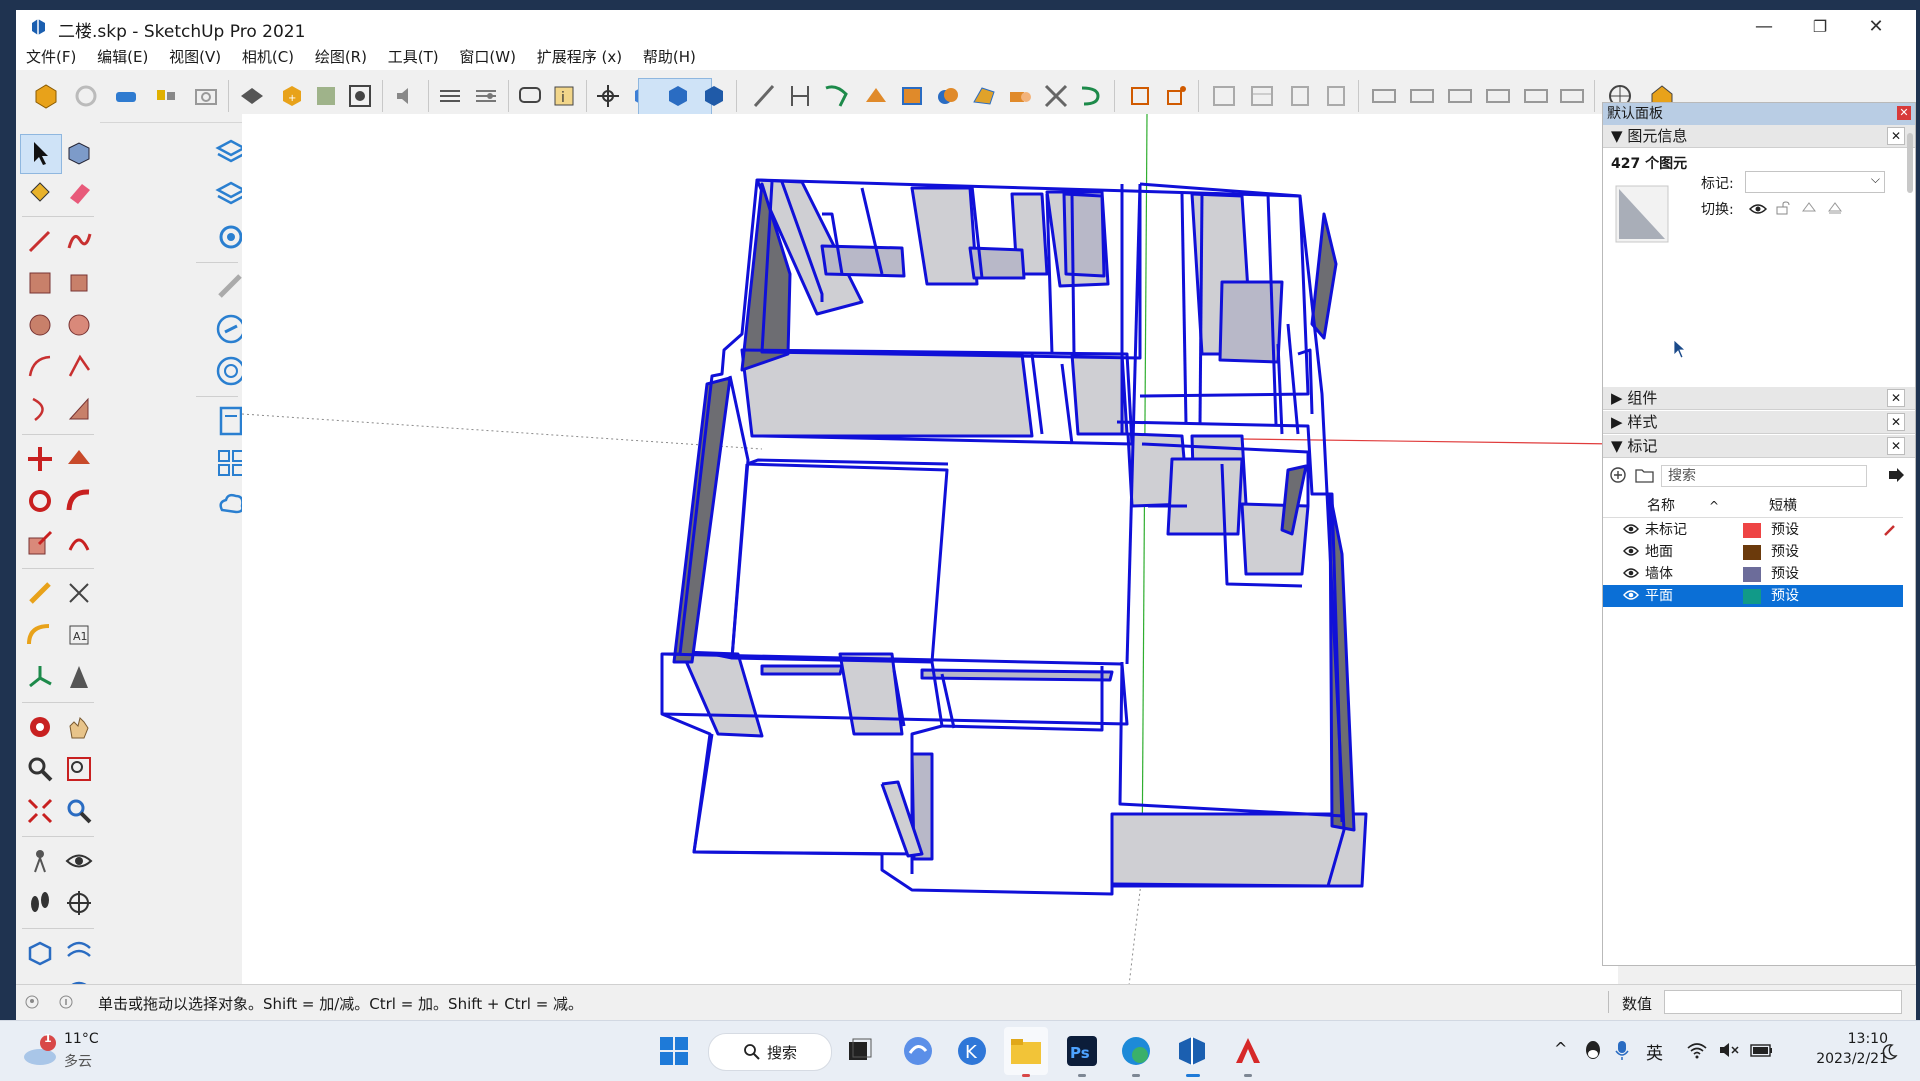 The width and height of the screenshot is (1920, 1081). Describe the element at coordinates (1654, 1051) in the screenshot. I see `input-method: 英` at that location.